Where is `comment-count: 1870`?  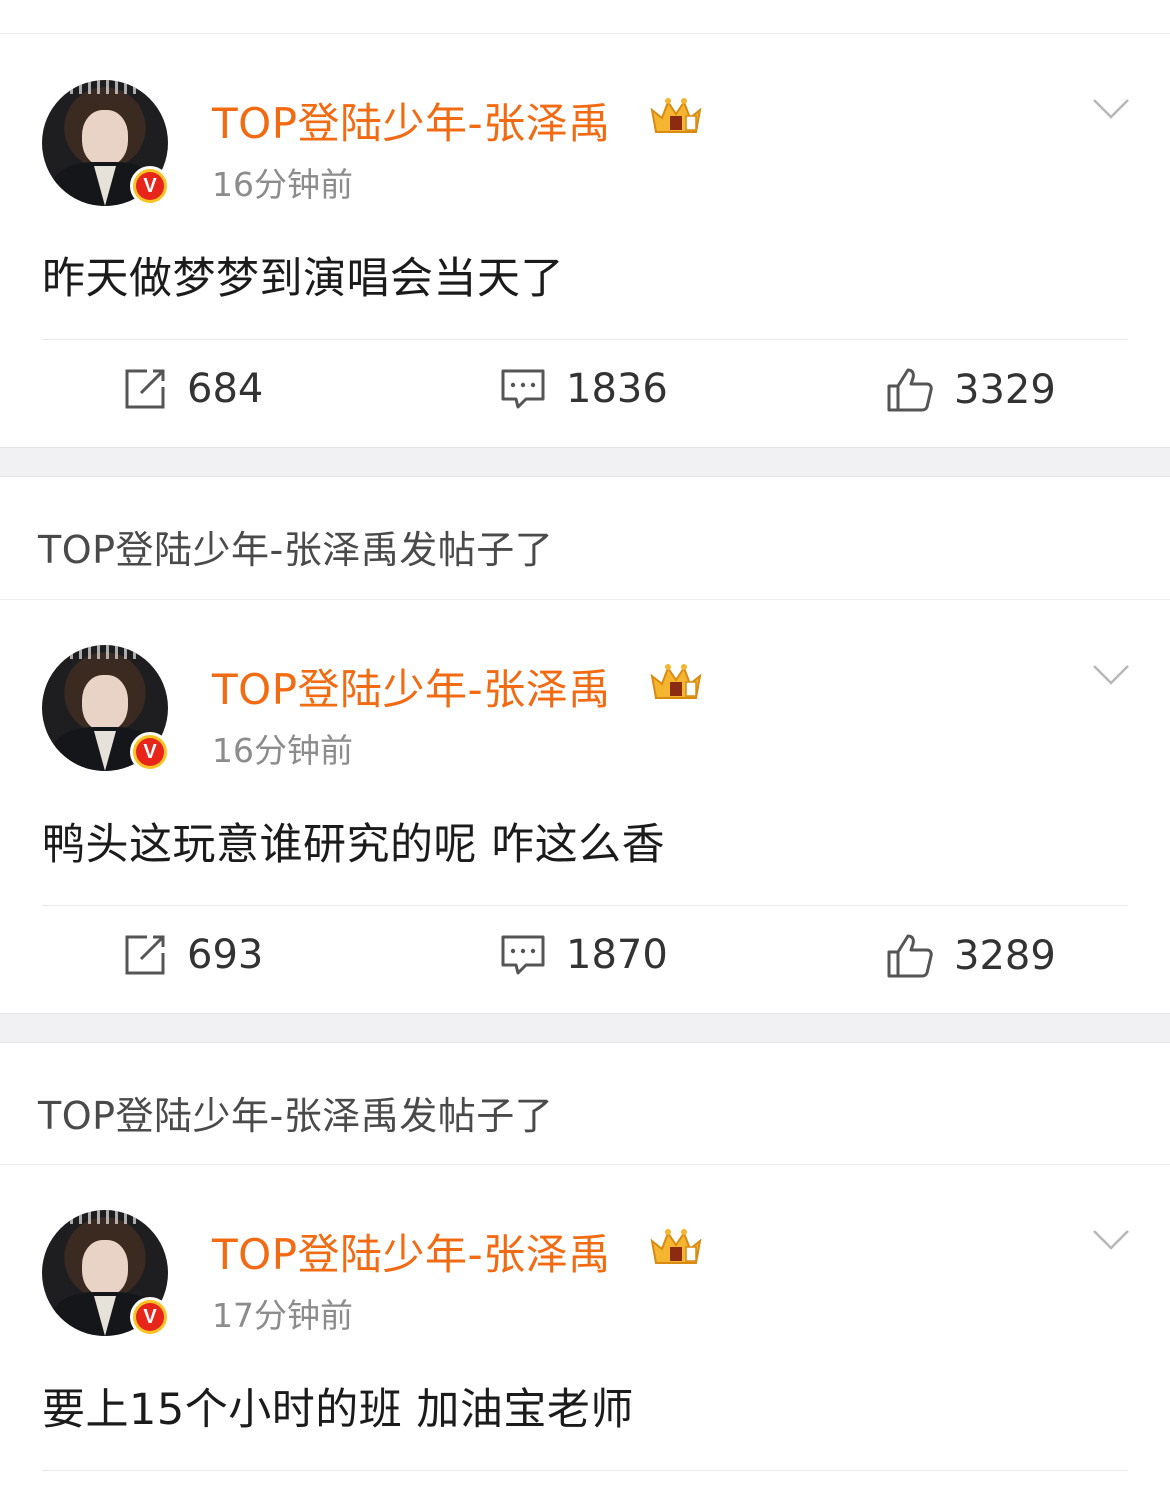
comment-count: 1870 is located at coordinates (617, 955).